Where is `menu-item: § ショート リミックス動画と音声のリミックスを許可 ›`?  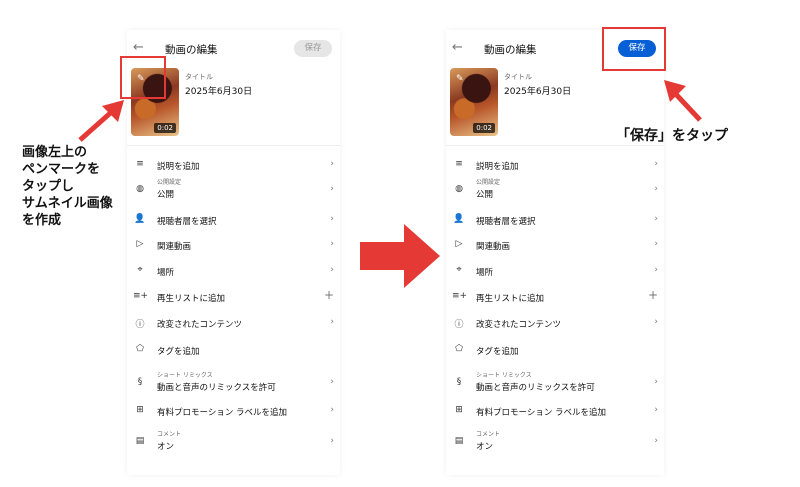
menu-item: § ショート リミックス動画と音声のリミックスを許可 › is located at coordinates (555, 383).